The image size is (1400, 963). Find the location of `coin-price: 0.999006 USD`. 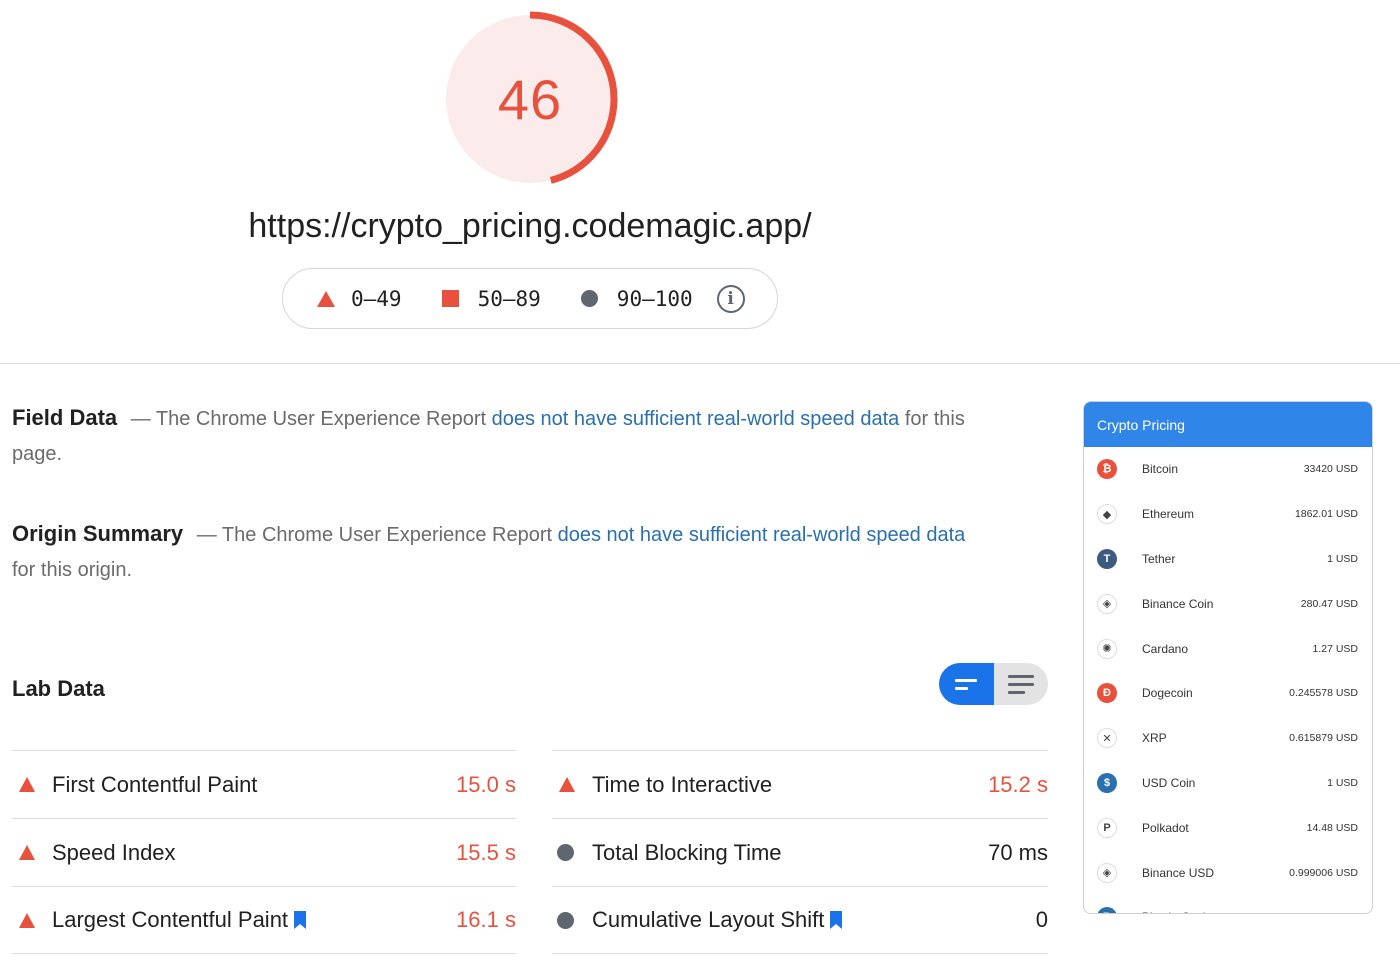

coin-price: 0.999006 USD is located at coordinates (1323, 872).